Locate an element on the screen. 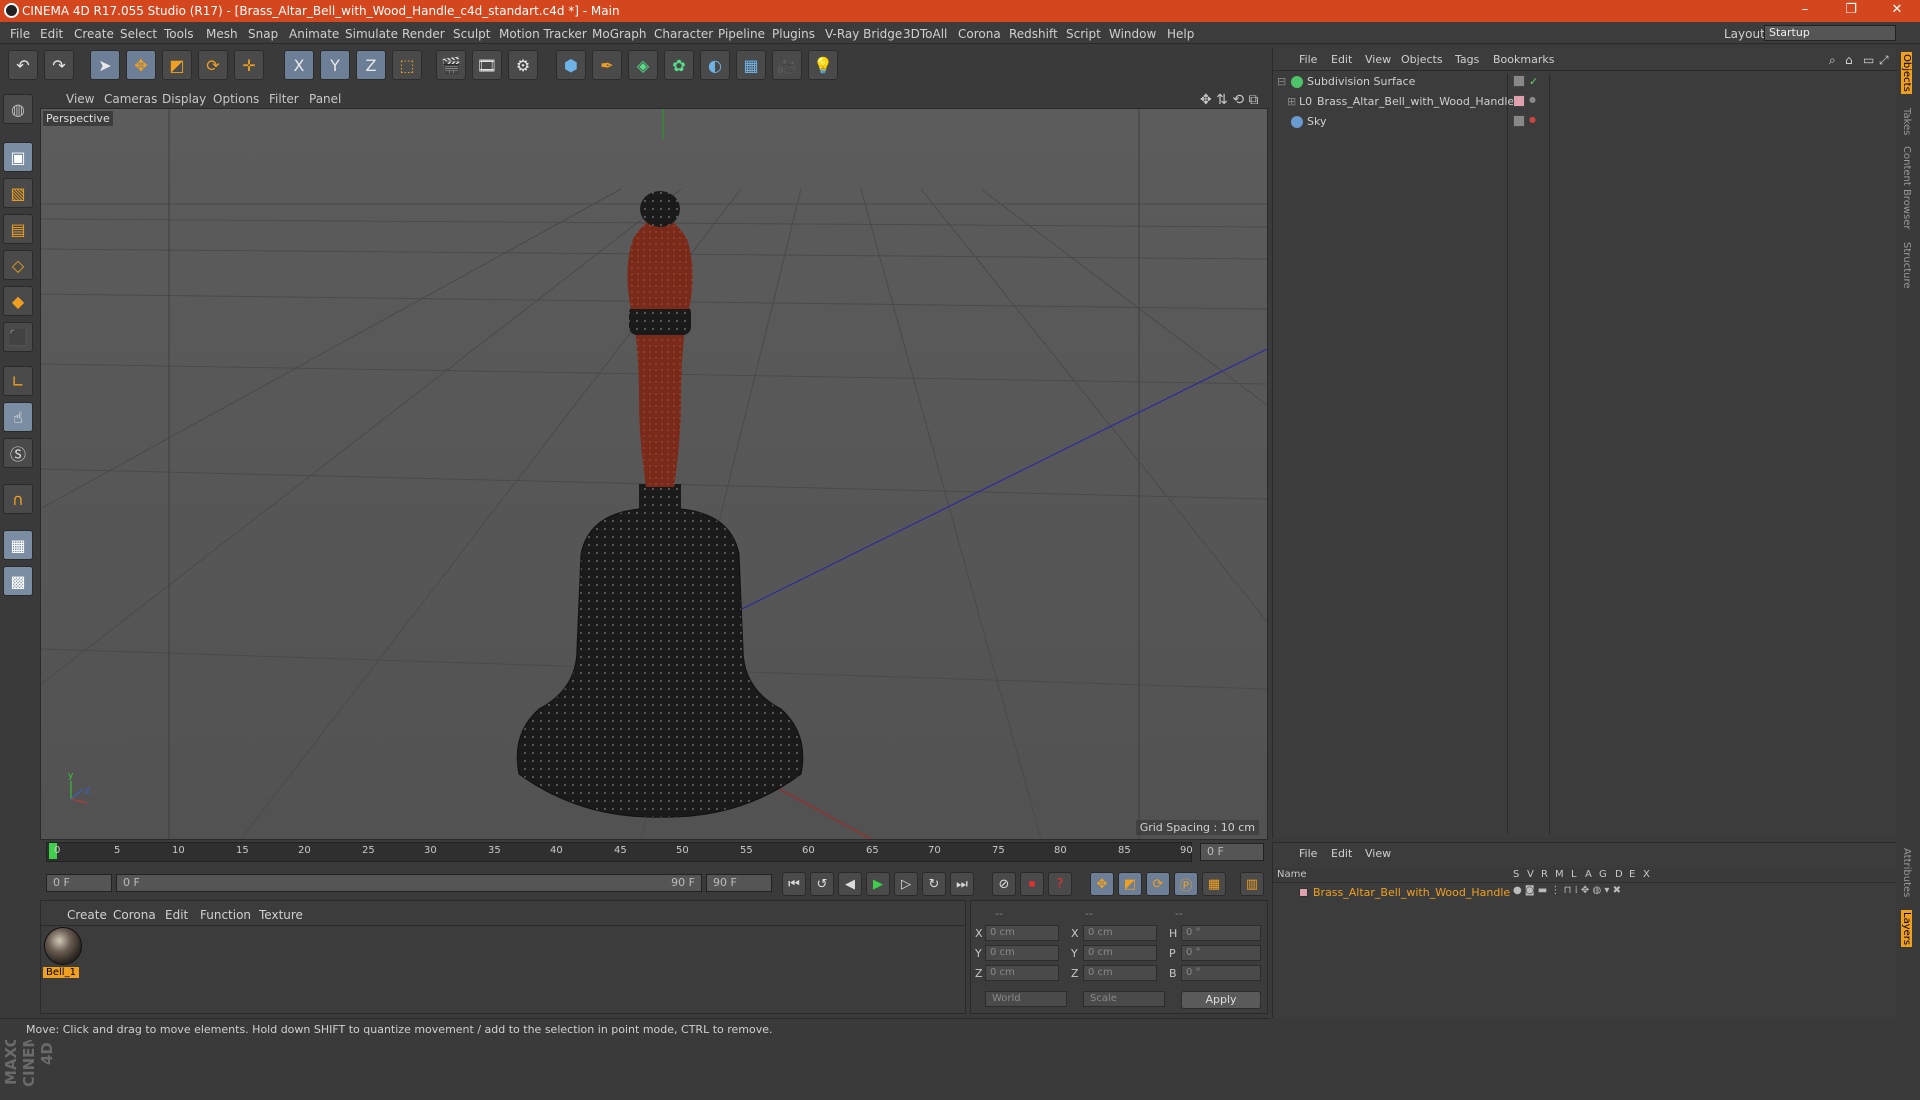 Image resolution: width=1920 pixels, height=1100 pixels. texture-mode-icon: ▧ is located at coordinates (18, 193).